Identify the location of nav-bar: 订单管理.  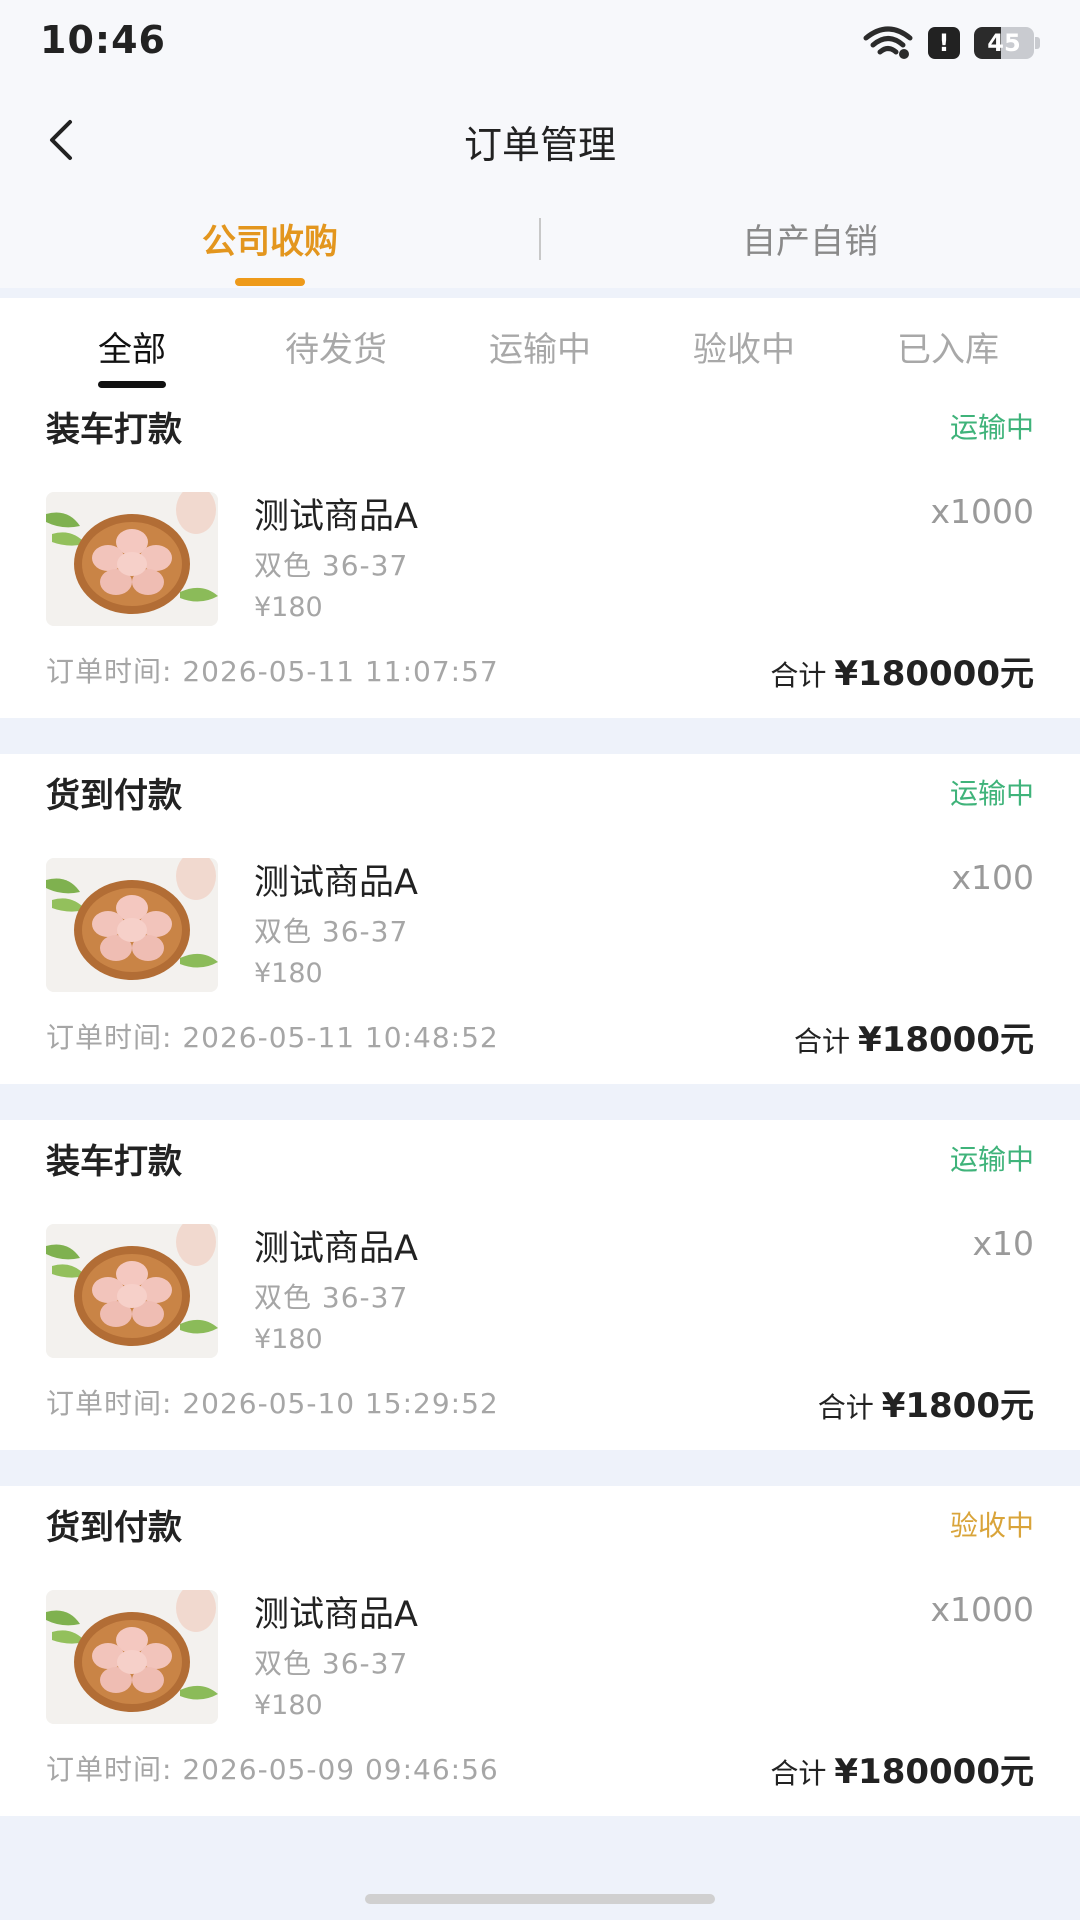
(540, 140).